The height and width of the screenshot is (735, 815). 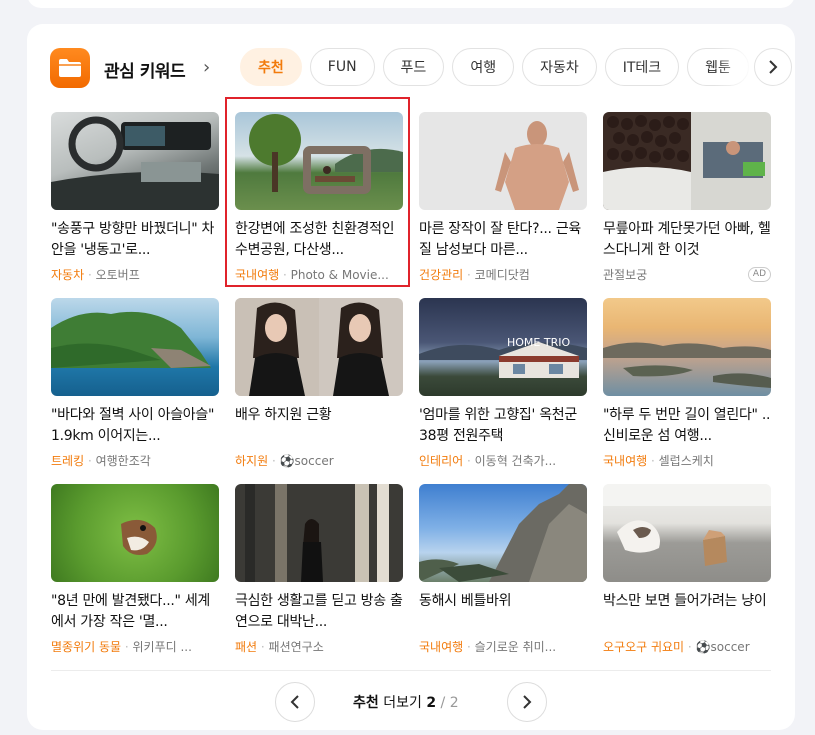 What do you see at coordinates (317, 192) in the screenshot?
I see `selection-highlight` at bounding box center [317, 192].